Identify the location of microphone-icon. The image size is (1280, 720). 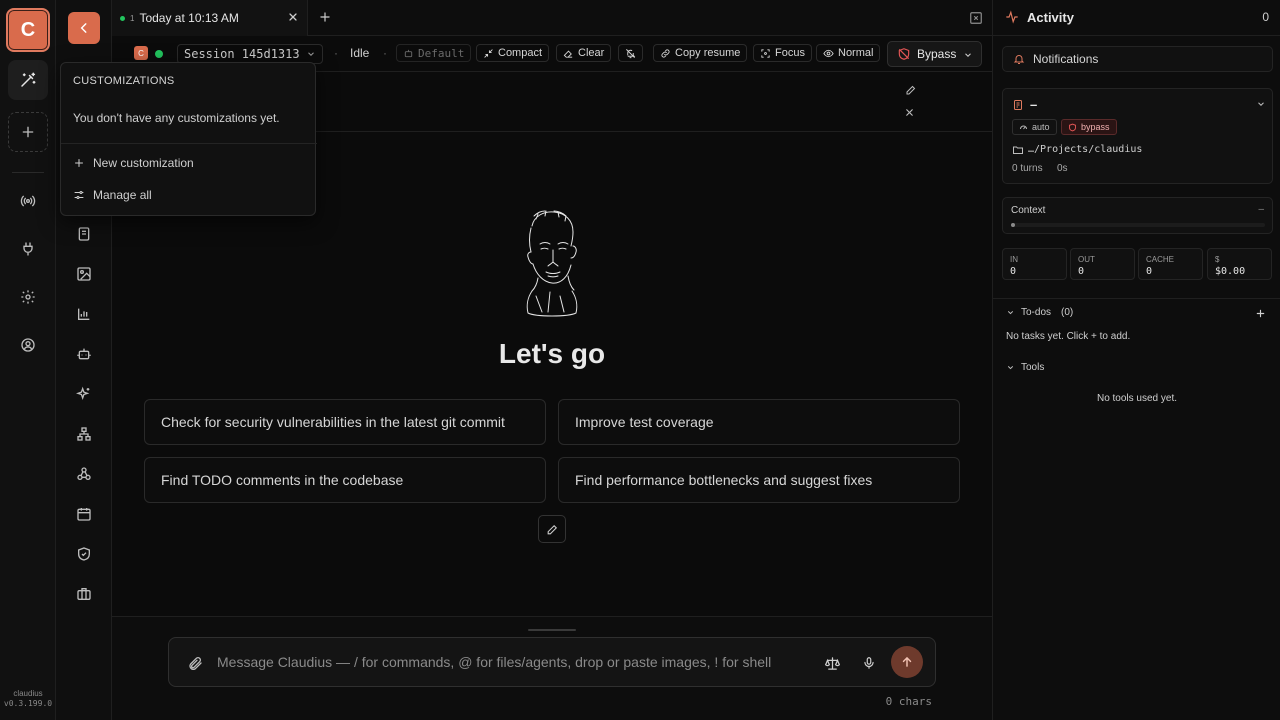
(869, 663).